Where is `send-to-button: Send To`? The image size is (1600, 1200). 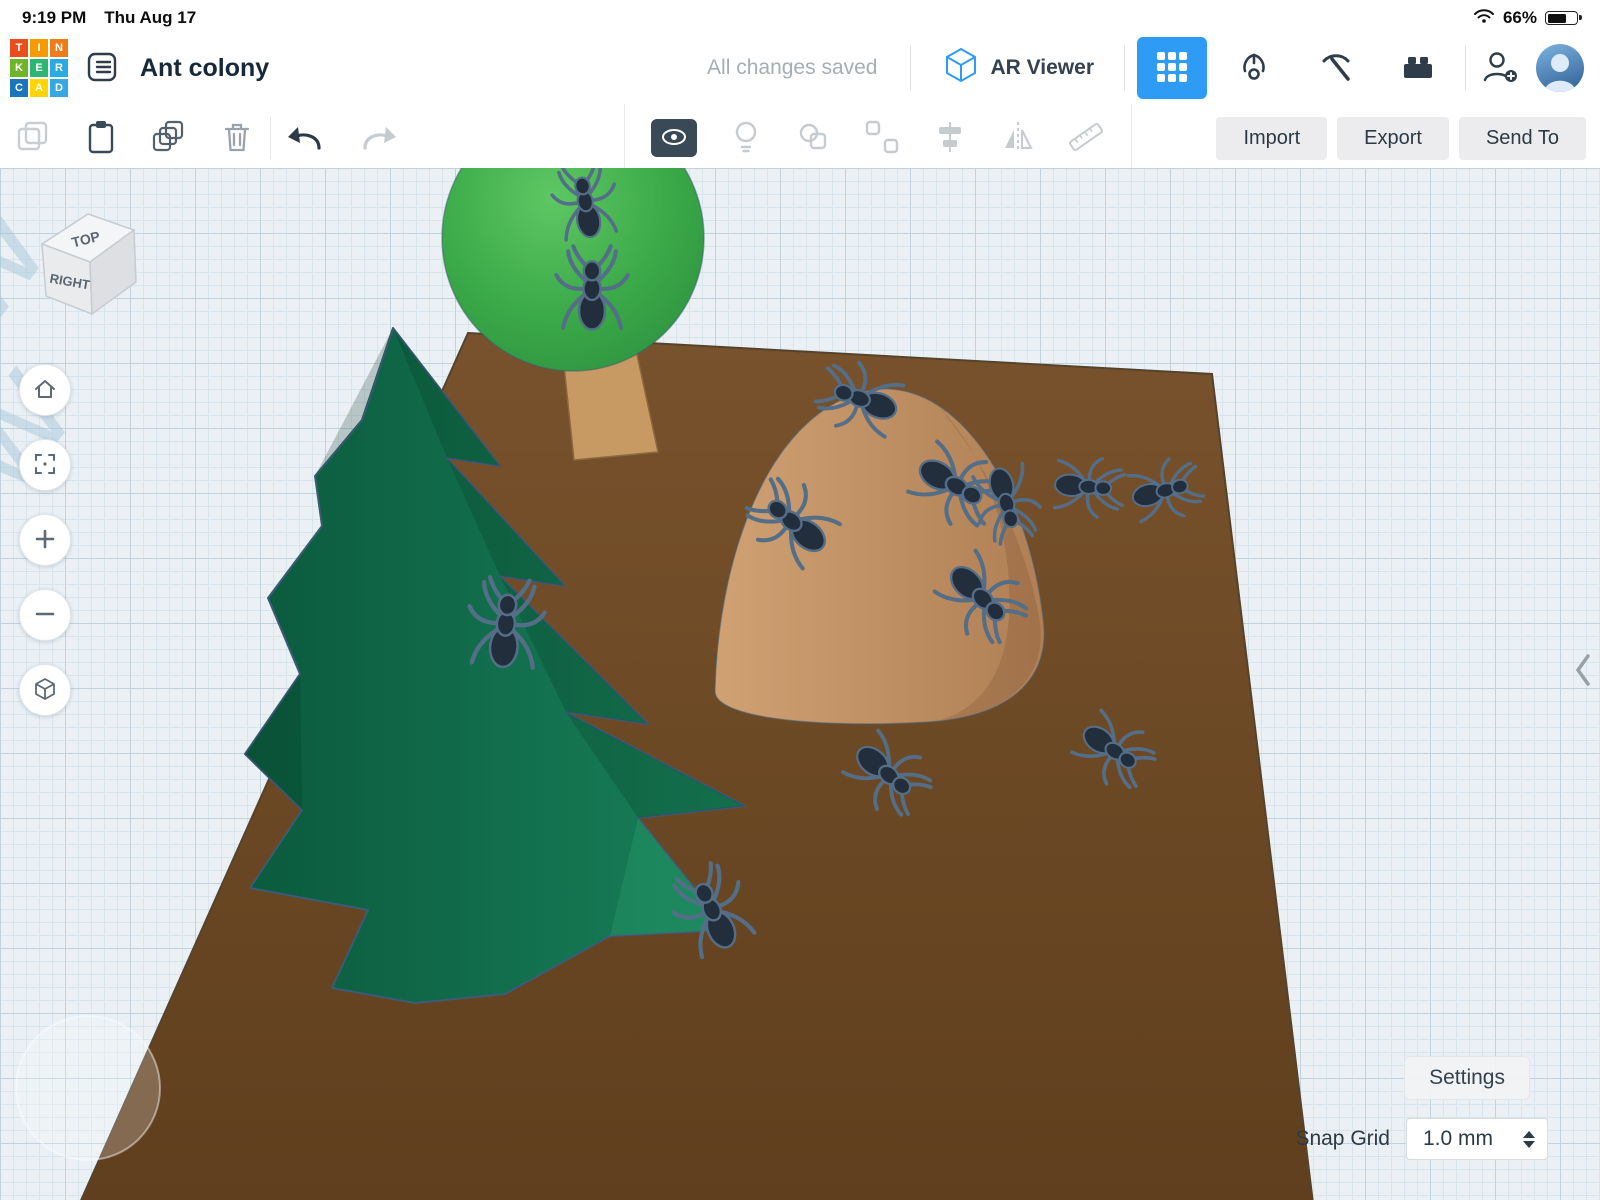
send-to-button: Send To is located at coordinates (1522, 138).